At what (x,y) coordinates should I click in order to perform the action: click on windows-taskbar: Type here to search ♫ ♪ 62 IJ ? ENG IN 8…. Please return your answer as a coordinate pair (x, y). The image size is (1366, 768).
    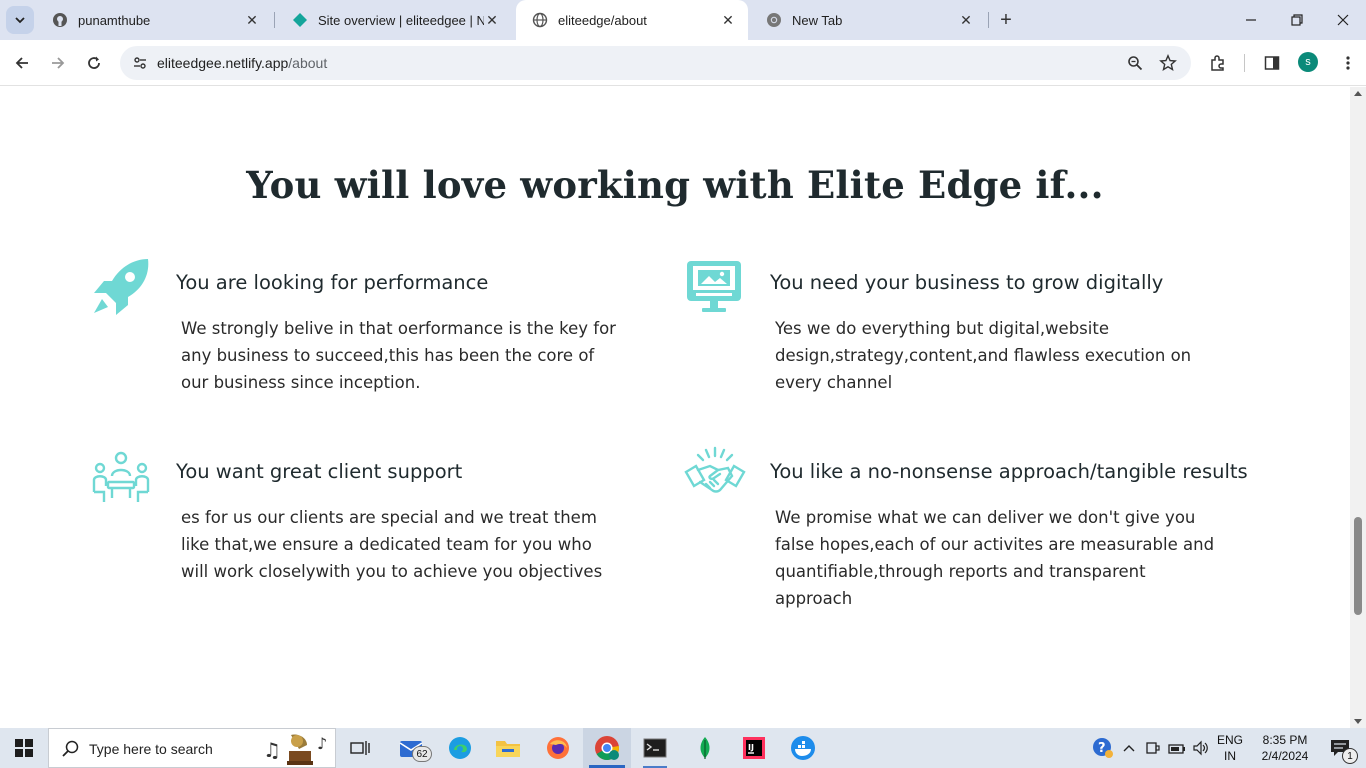
    Looking at the image, I should click on (683, 748).